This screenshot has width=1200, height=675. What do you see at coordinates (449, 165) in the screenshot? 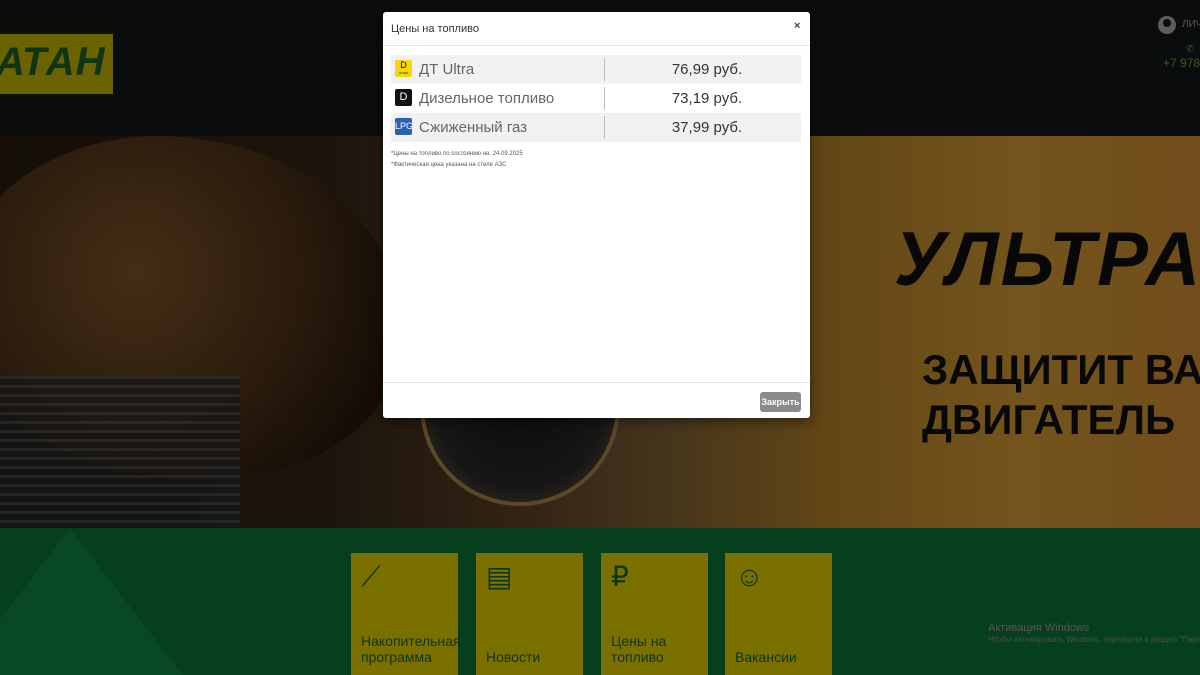
I see `actual-price-note: *Фактическая цена указана на стеле АЗС` at bounding box center [449, 165].